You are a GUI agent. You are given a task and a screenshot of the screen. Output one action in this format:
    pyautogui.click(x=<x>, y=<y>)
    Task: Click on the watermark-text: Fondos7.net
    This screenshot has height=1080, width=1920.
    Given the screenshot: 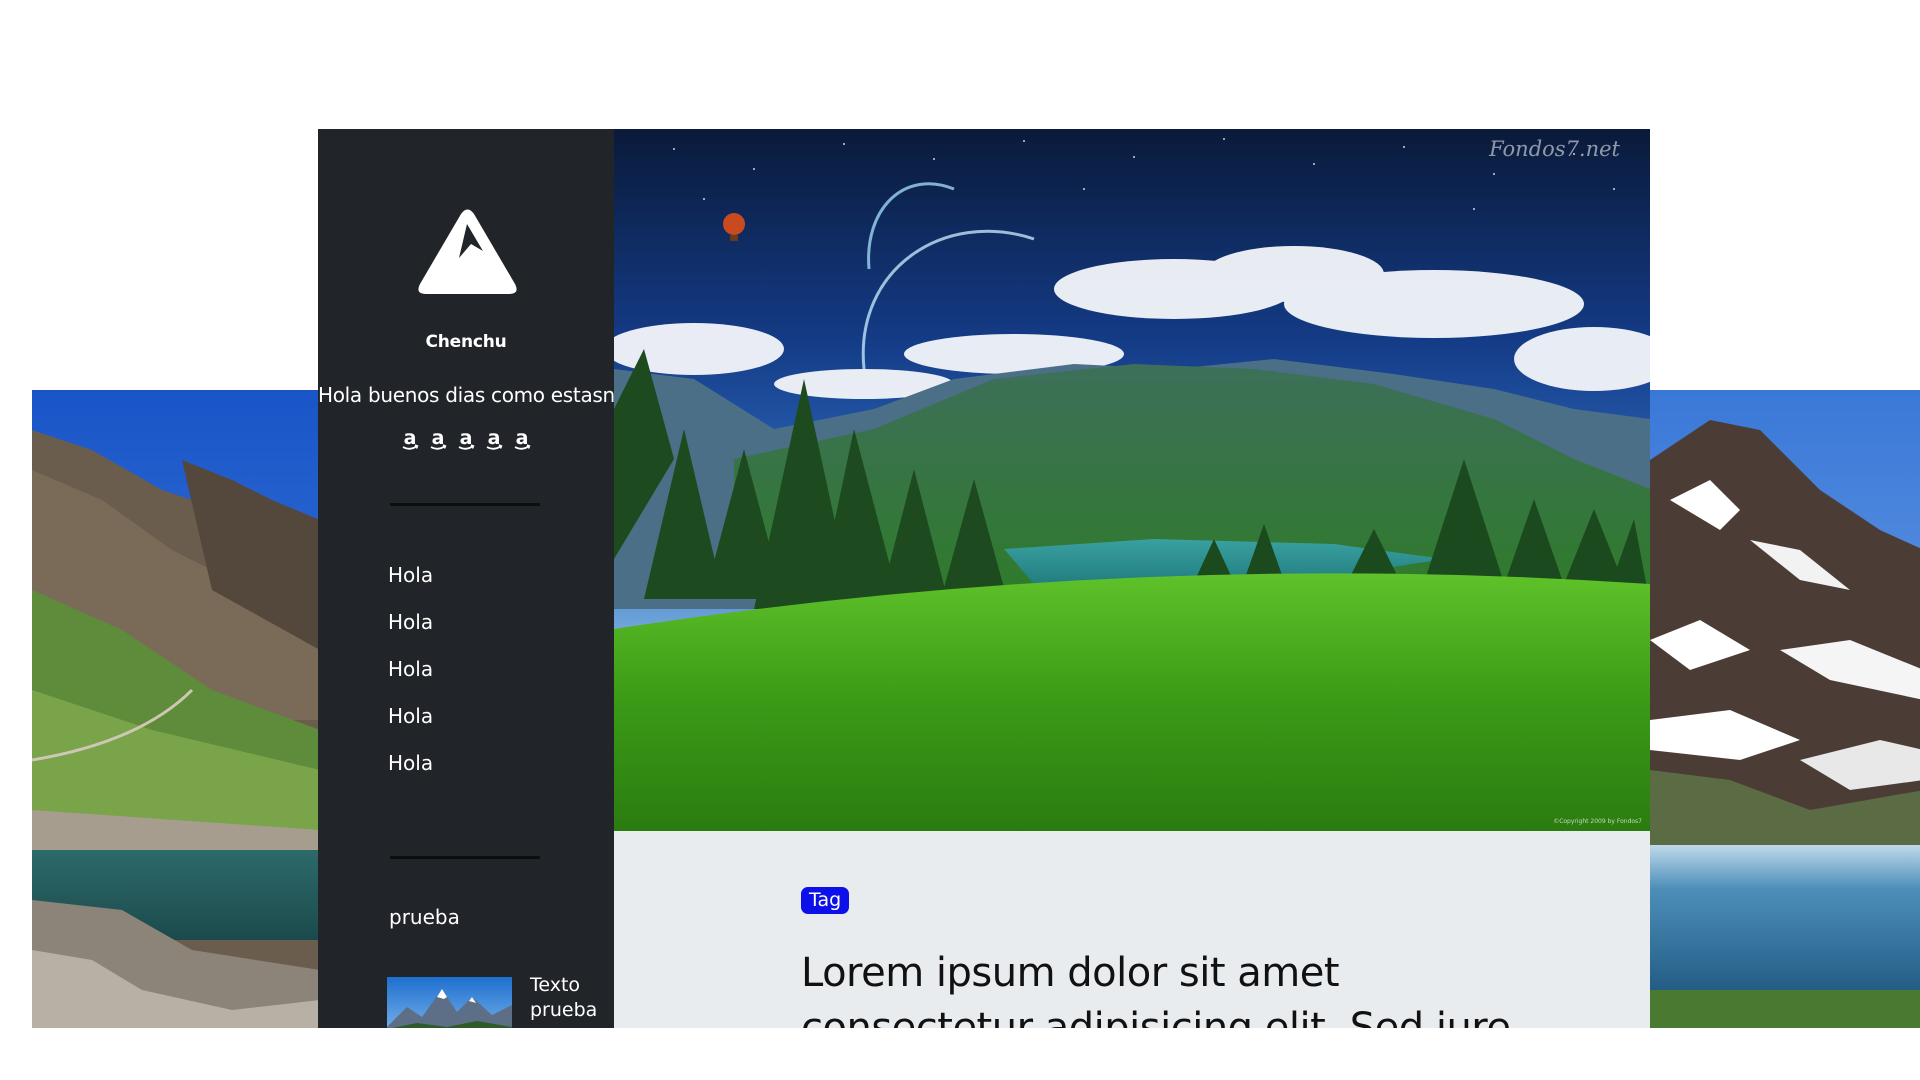 What is the action you would take?
    pyautogui.click(x=1554, y=149)
    